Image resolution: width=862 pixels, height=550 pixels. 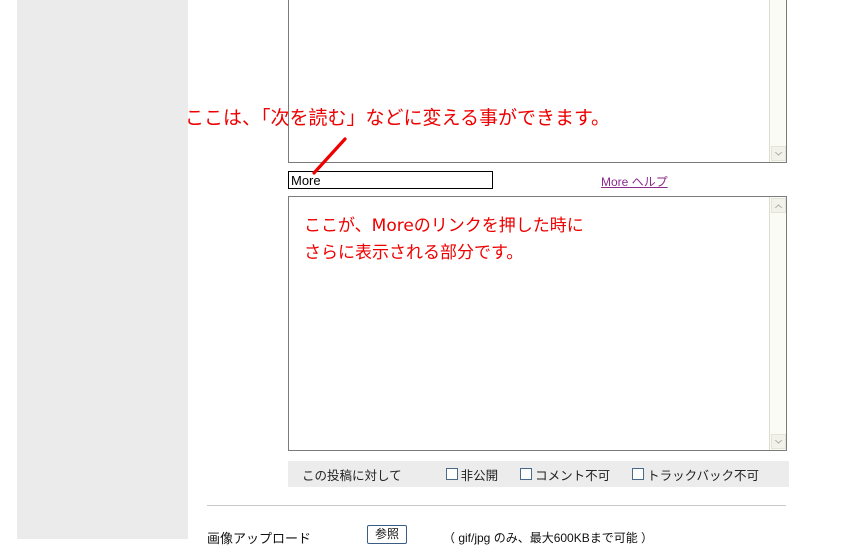 What do you see at coordinates (777, 81) in the screenshot?
I see `body-textarea-scrollbar` at bounding box center [777, 81].